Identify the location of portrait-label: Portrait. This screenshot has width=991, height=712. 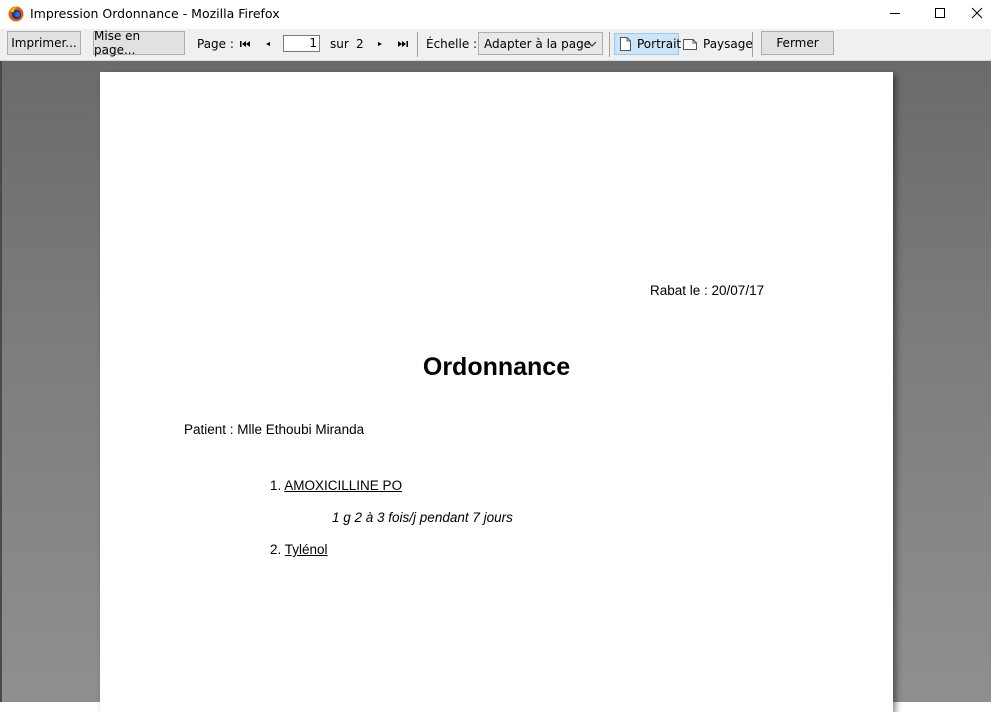
(659, 44).